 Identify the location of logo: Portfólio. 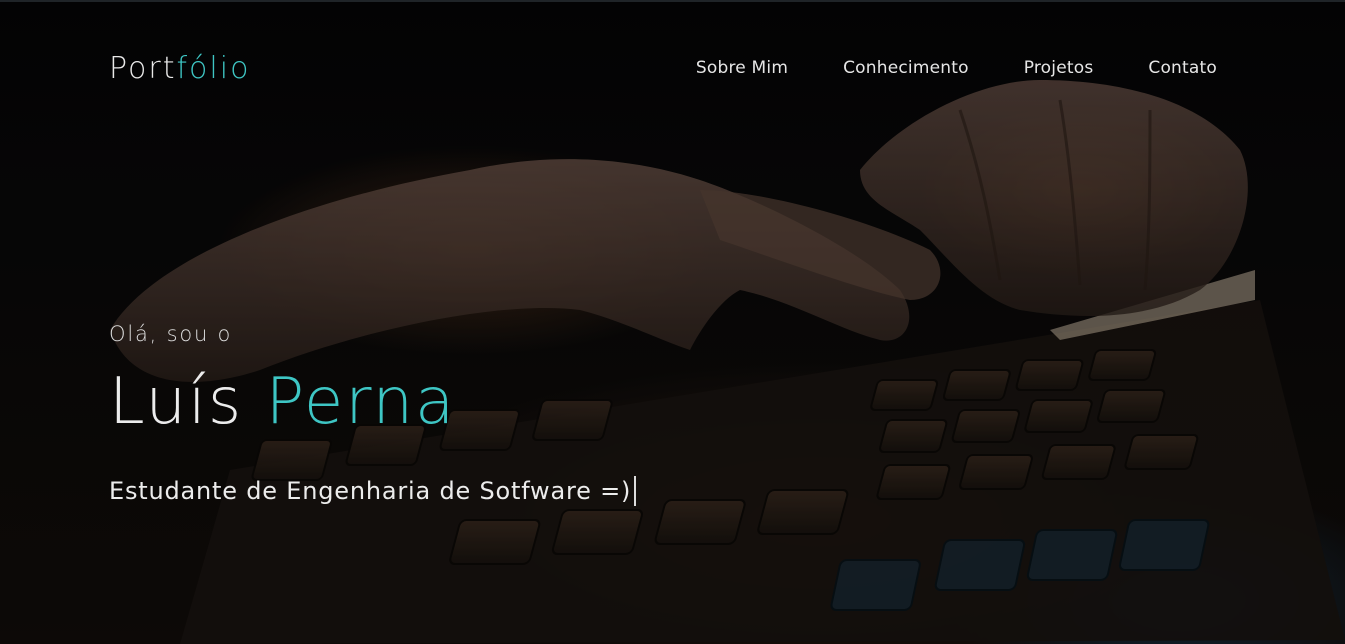
(179, 68).